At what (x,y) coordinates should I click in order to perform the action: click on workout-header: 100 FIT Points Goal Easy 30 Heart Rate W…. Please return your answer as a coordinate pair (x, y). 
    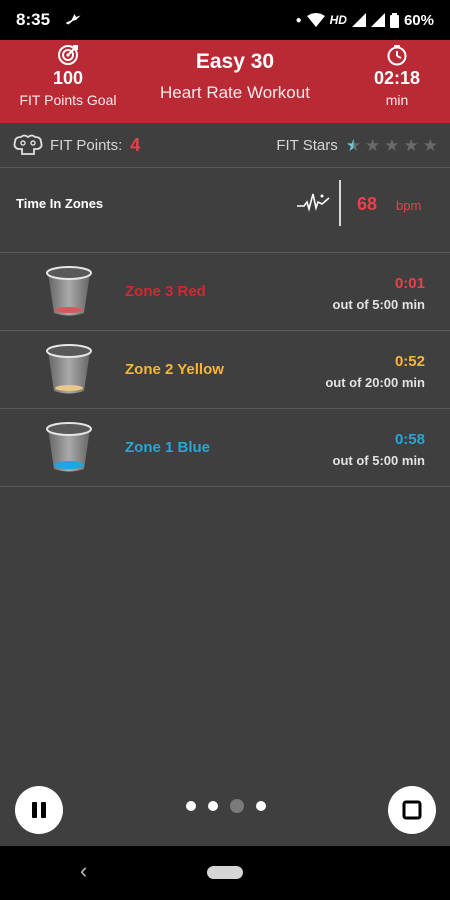
    Looking at the image, I should click on (225, 81).